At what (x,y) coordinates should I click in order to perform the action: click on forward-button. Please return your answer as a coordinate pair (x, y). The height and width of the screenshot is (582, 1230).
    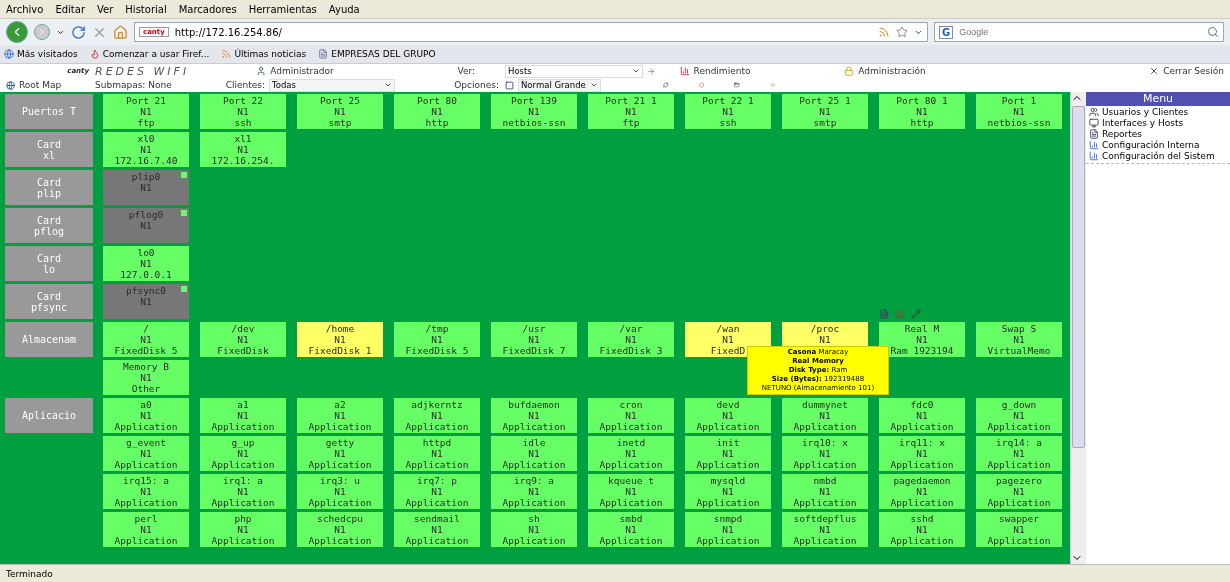
    Looking at the image, I should click on (42, 32).